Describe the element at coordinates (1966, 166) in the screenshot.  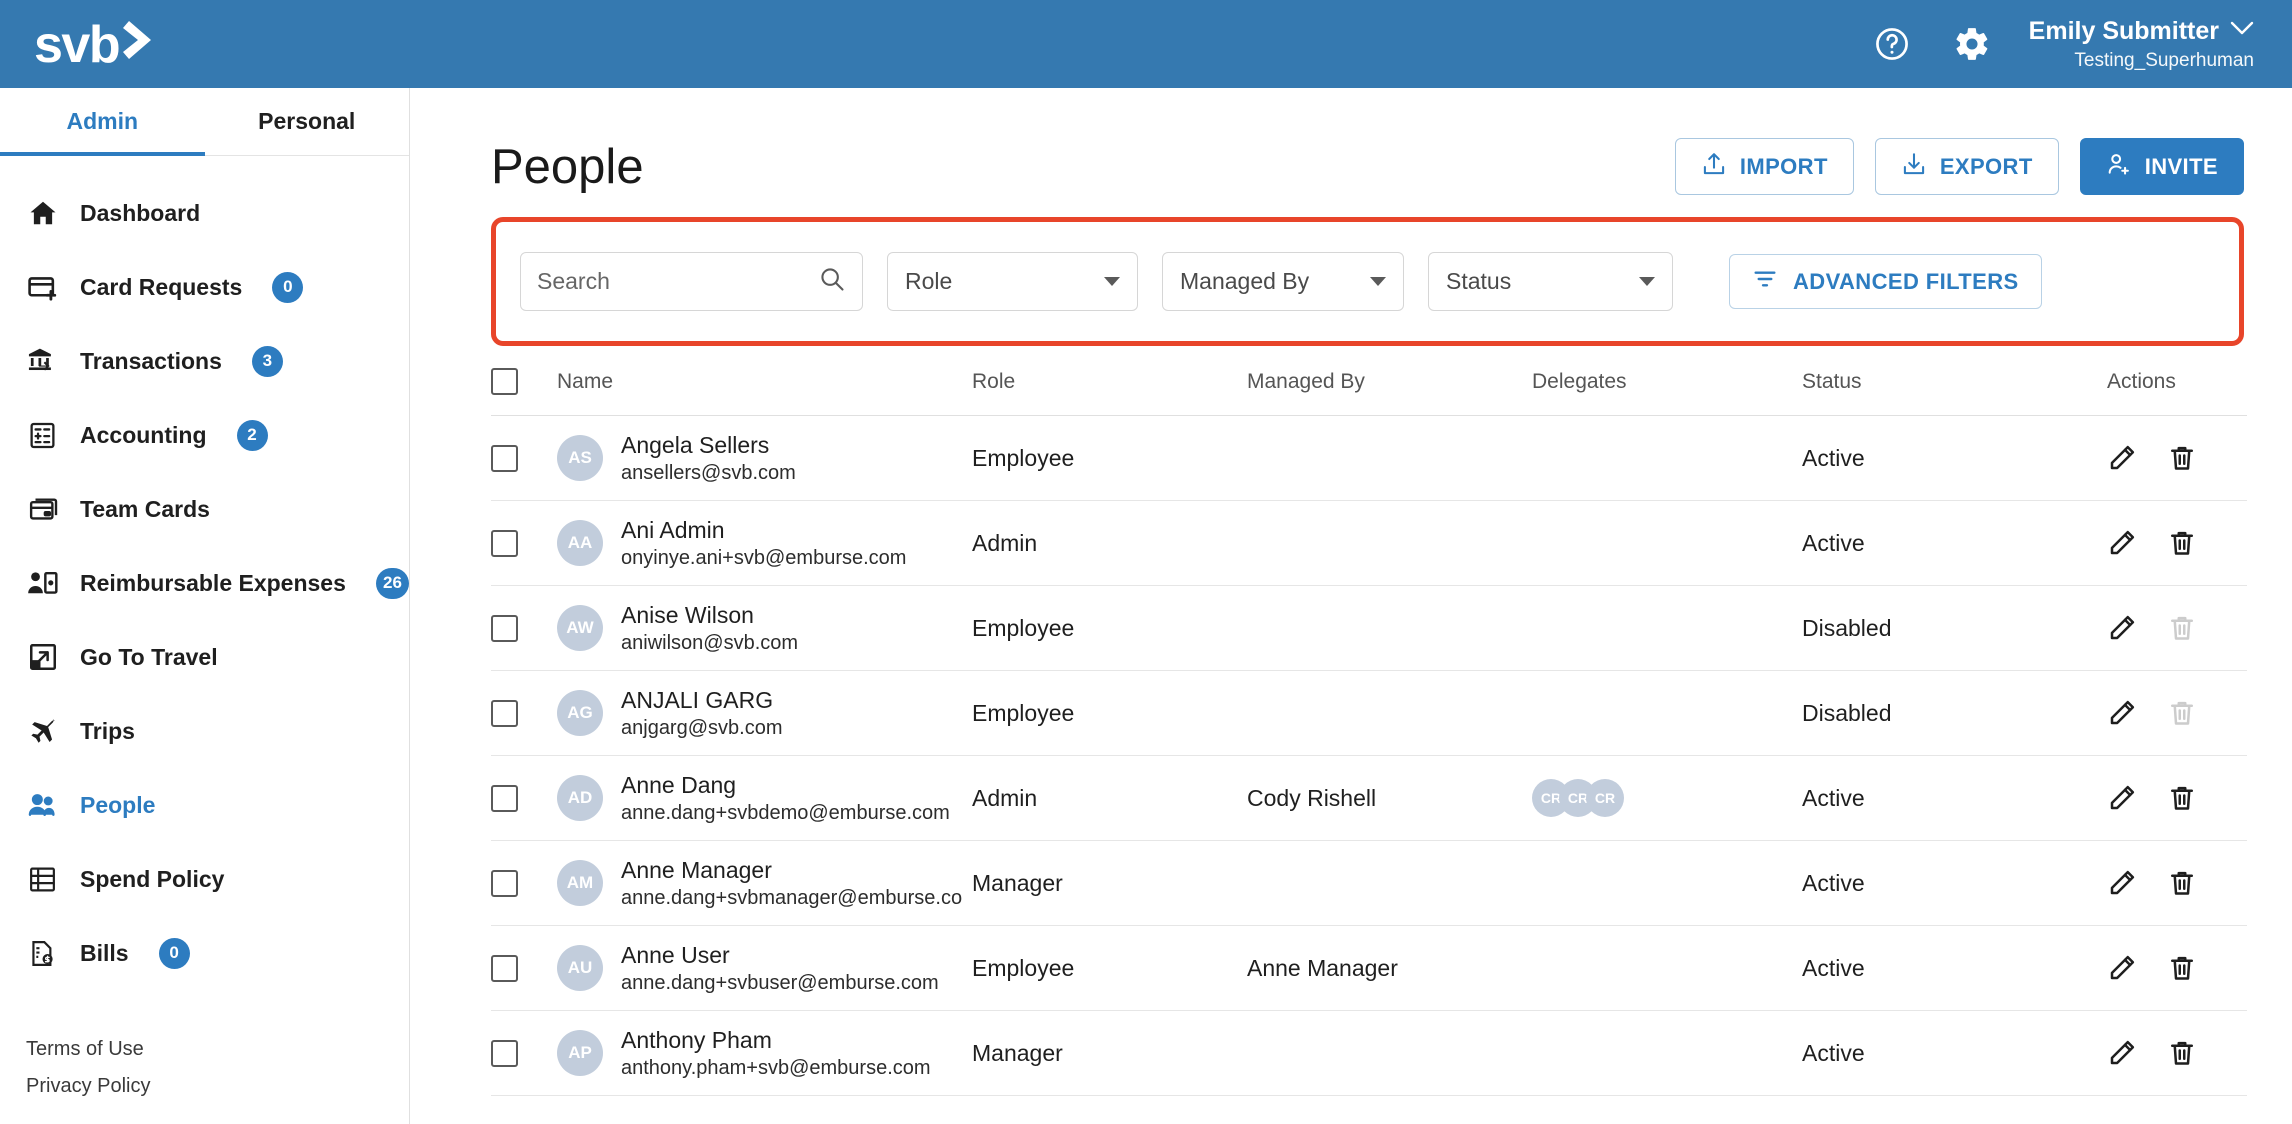
I see `export-button: EXPORT` at that location.